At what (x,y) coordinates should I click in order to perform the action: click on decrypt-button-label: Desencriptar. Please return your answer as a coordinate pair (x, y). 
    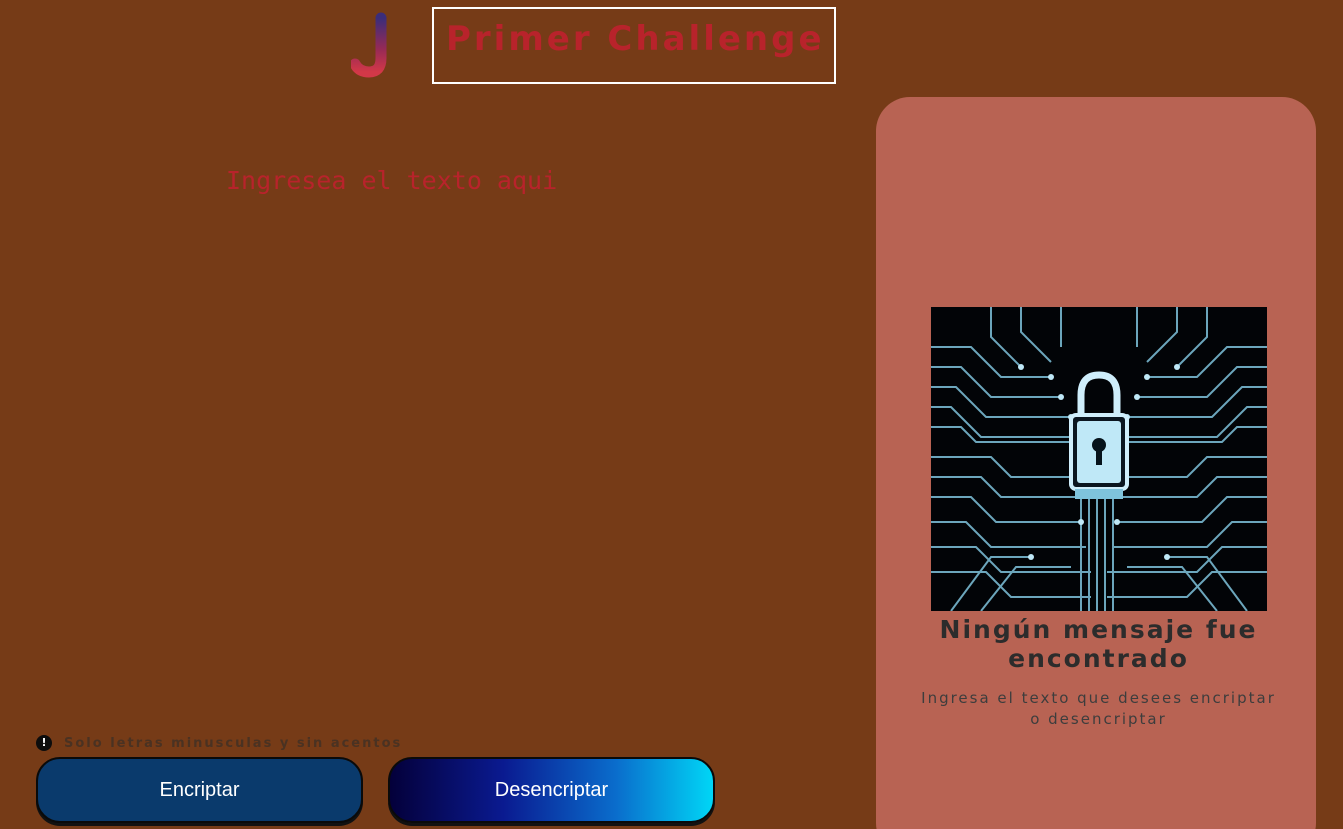
    Looking at the image, I should click on (551, 789).